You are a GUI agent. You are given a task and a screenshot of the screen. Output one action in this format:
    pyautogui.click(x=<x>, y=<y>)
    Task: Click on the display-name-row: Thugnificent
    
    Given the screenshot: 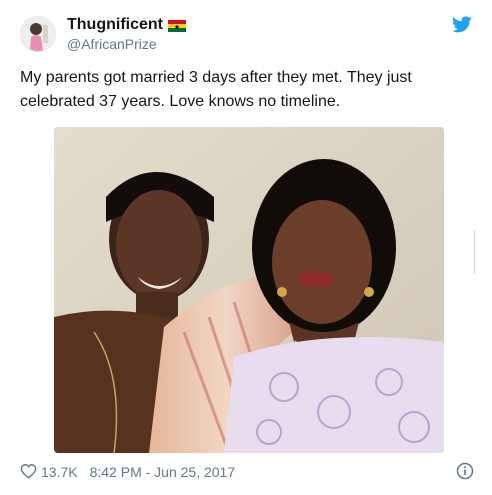 What is the action you would take?
    pyautogui.click(x=126, y=25)
    